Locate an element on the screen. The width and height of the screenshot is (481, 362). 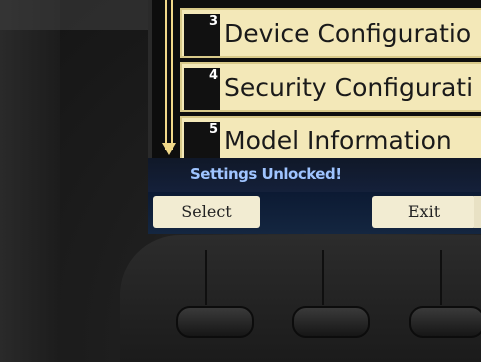
menu-item-model-information: 5 Model Information is located at coordinates (330, 139).